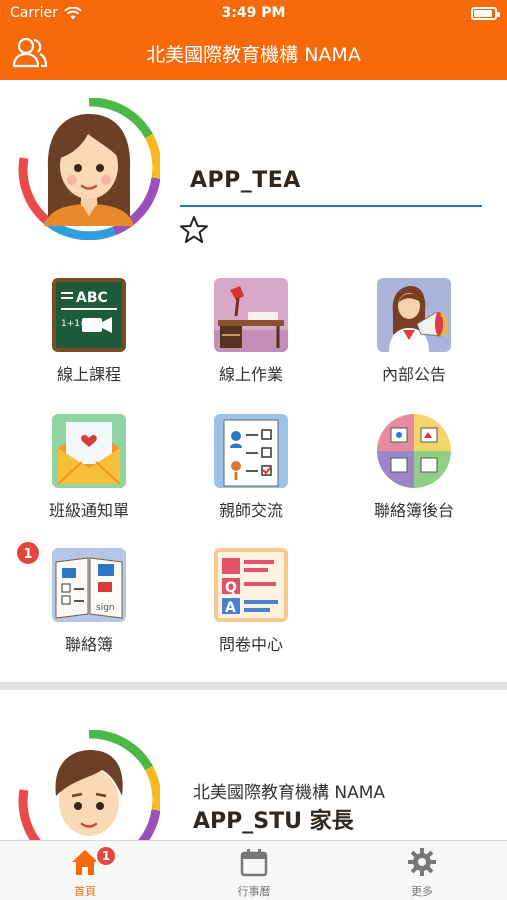  Describe the element at coordinates (413, 510) in the screenshot. I see `menu-item-label: 聯絡簿後台` at that location.